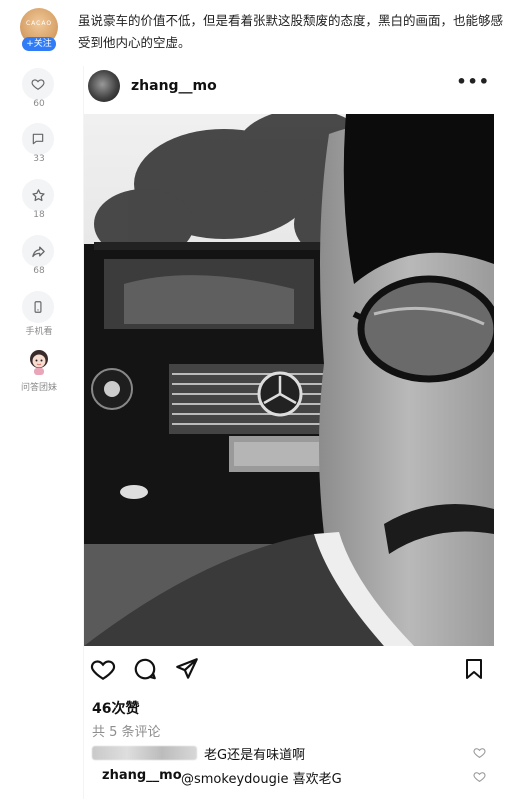 This screenshot has height=799, width=530. What do you see at coordinates (289, 671) in the screenshot?
I see `post-actions` at bounding box center [289, 671].